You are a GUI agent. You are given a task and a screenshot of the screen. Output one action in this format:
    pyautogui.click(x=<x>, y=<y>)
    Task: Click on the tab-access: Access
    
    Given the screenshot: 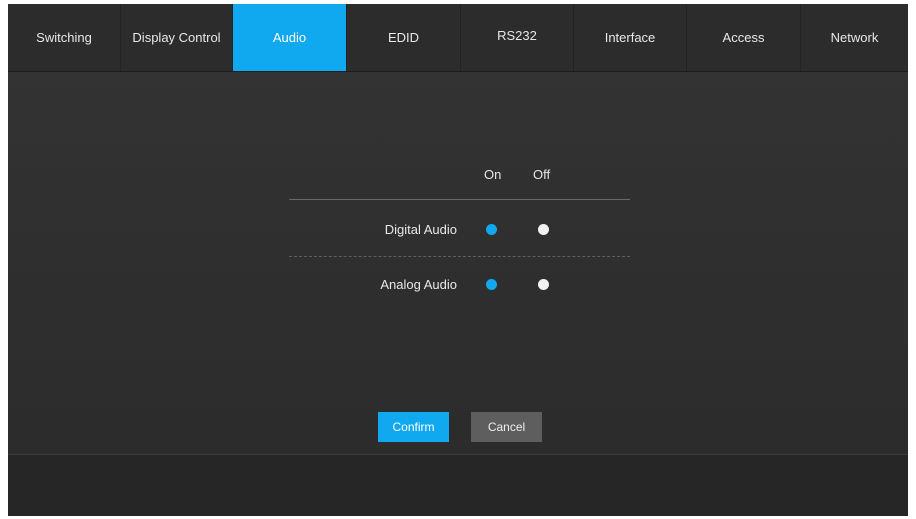 What is the action you would take?
    pyautogui.click(x=744, y=37)
    